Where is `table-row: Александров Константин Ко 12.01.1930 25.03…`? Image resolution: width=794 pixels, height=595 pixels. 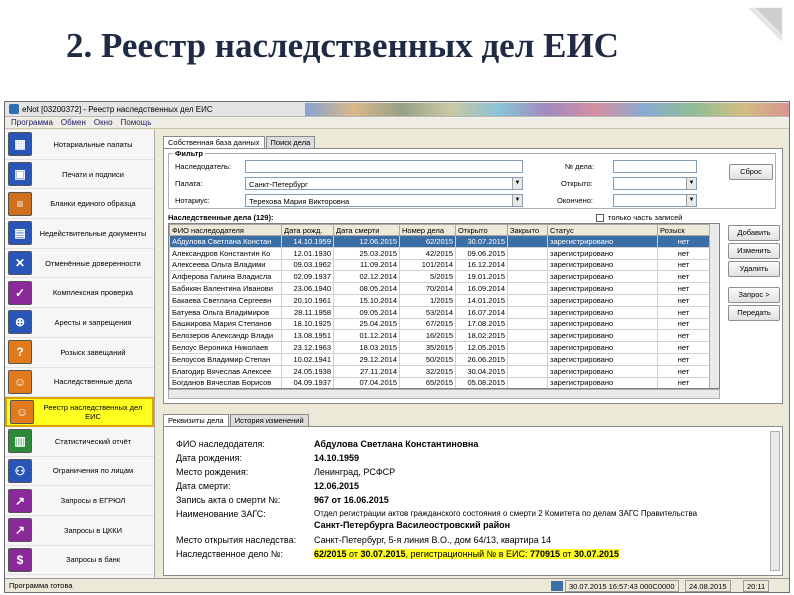 table-row: Александров Константин Ко 12.01.1930 25.03… is located at coordinates (439, 253).